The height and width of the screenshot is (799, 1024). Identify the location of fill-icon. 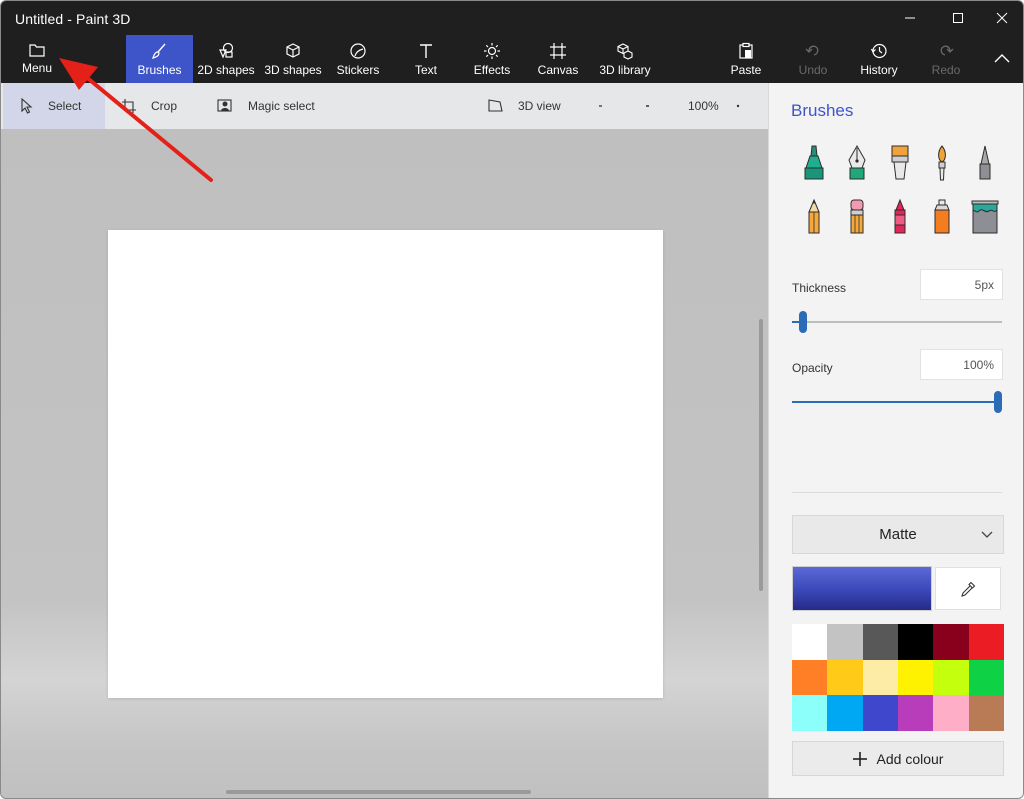
(985, 217).